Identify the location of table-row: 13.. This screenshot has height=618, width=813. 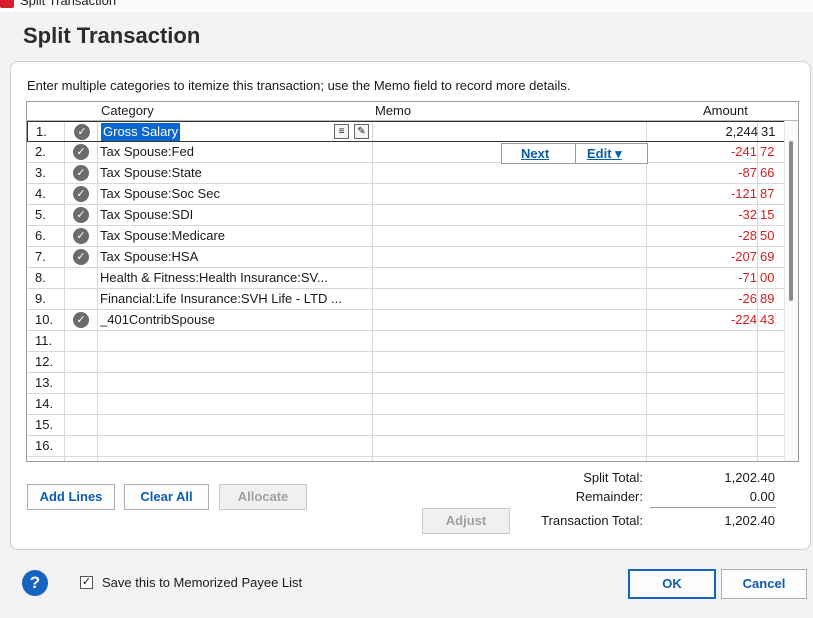
(412, 383).